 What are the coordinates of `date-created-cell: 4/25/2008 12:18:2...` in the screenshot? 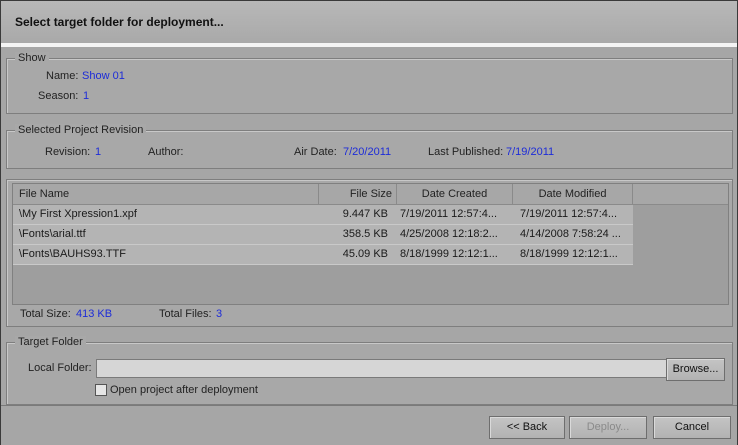 It's located at (449, 234).